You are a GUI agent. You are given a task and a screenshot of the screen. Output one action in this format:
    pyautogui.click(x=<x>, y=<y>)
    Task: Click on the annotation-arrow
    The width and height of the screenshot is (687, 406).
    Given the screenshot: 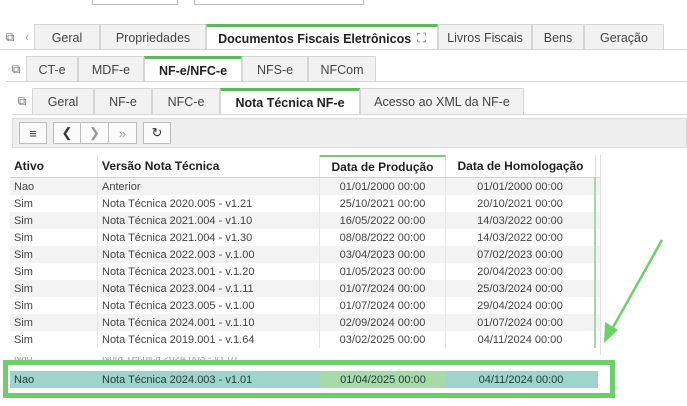 What is the action you would take?
    pyautogui.click(x=634, y=291)
    